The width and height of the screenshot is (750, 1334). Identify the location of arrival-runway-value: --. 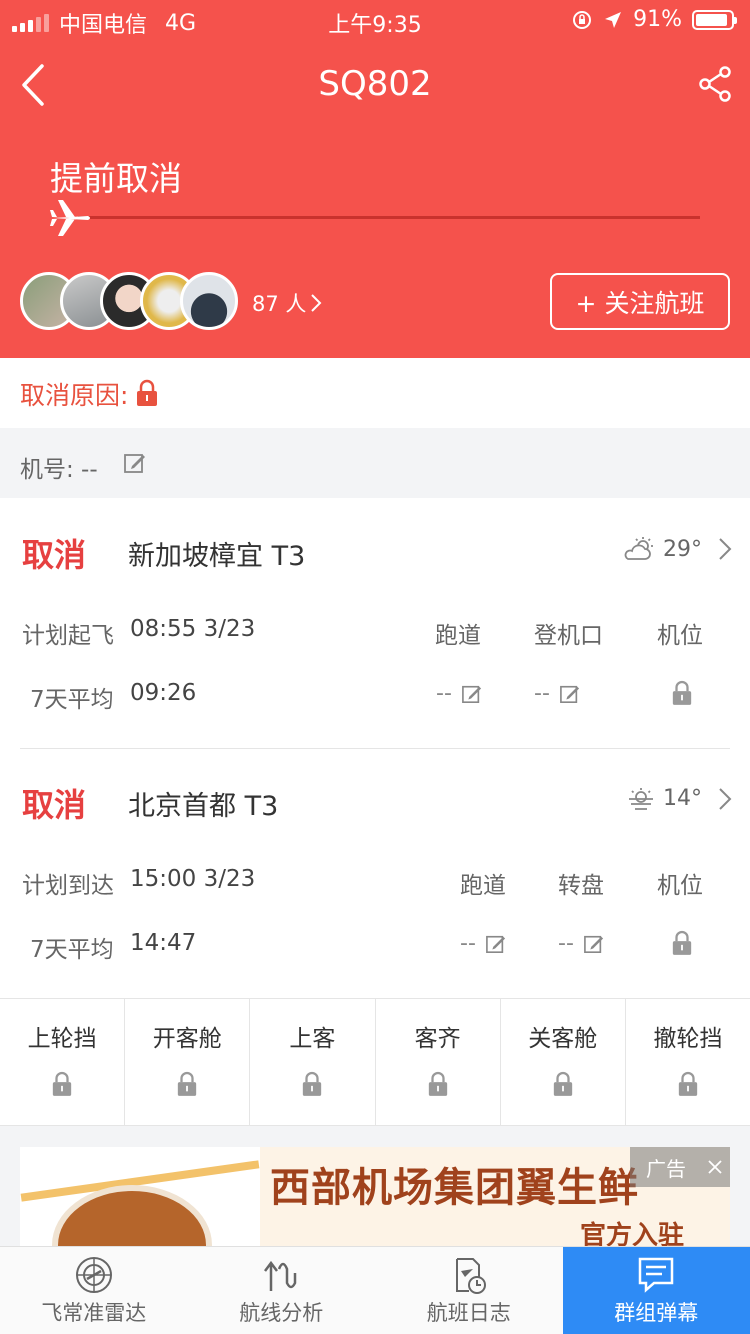
(483, 943).